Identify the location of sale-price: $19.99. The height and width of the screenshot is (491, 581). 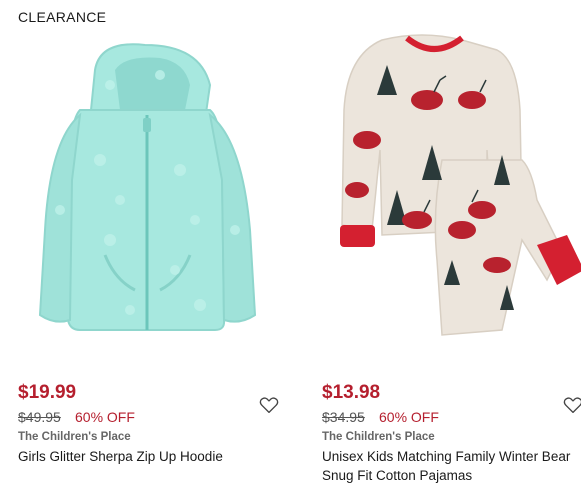
(47, 392).